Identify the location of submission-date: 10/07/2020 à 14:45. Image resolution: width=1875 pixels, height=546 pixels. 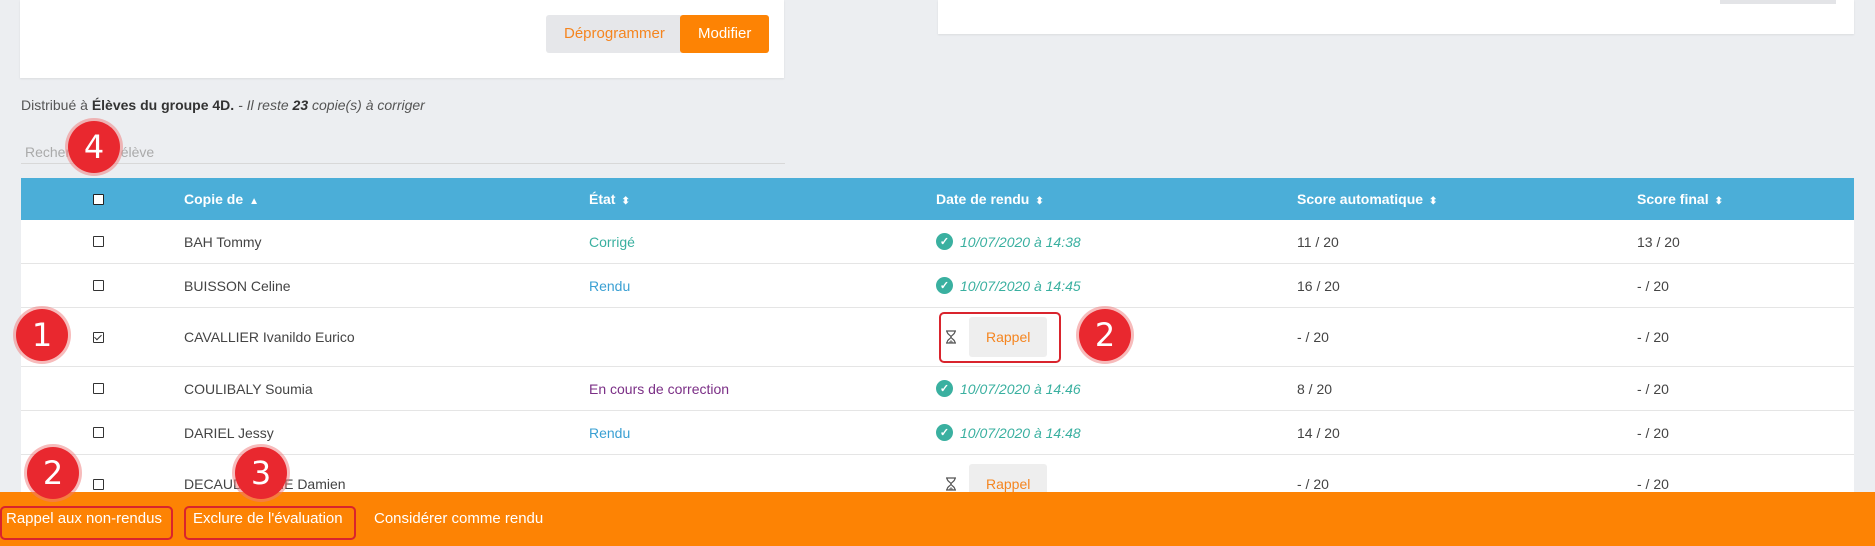
(1020, 285).